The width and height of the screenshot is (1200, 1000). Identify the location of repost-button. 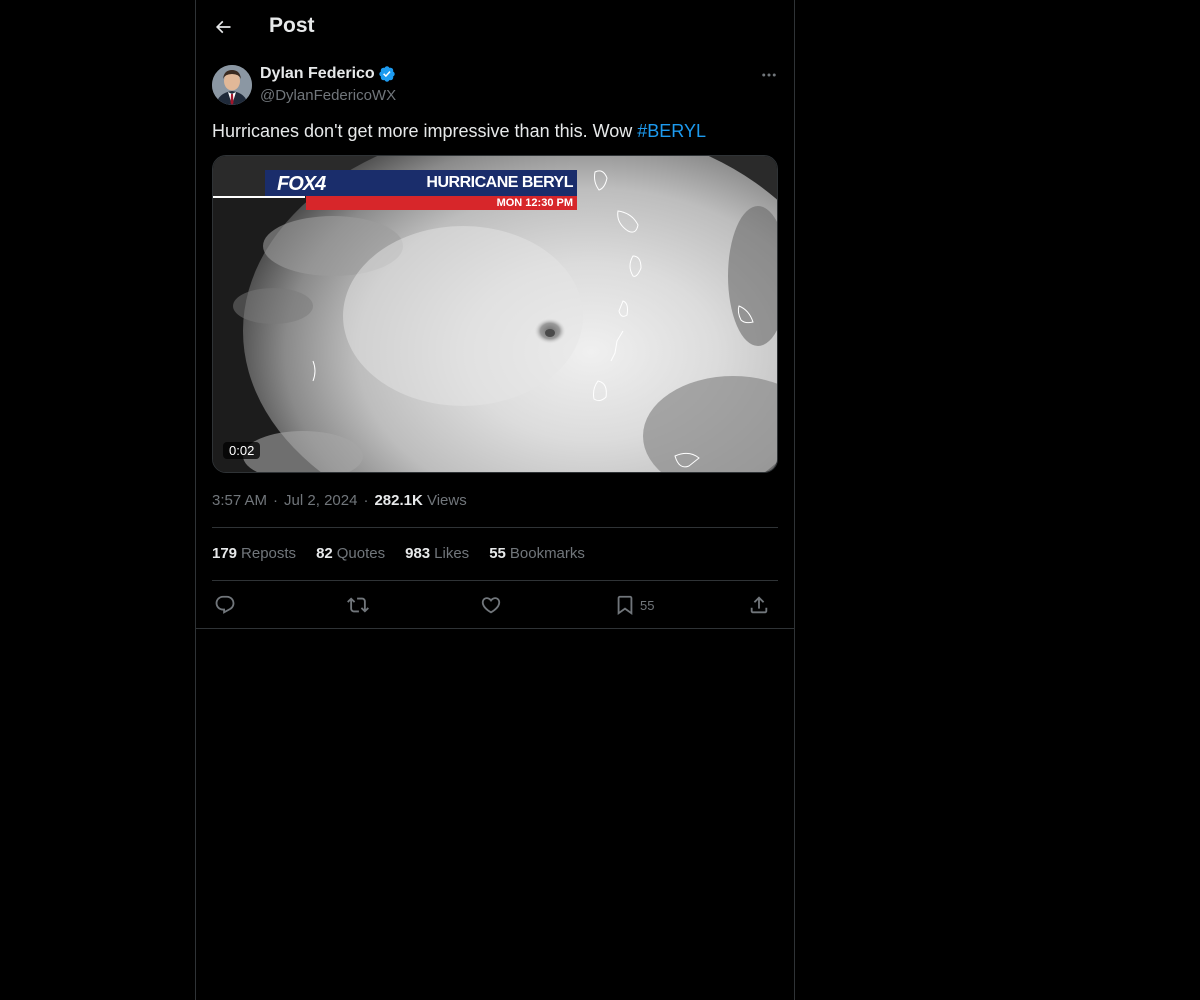
(358, 605).